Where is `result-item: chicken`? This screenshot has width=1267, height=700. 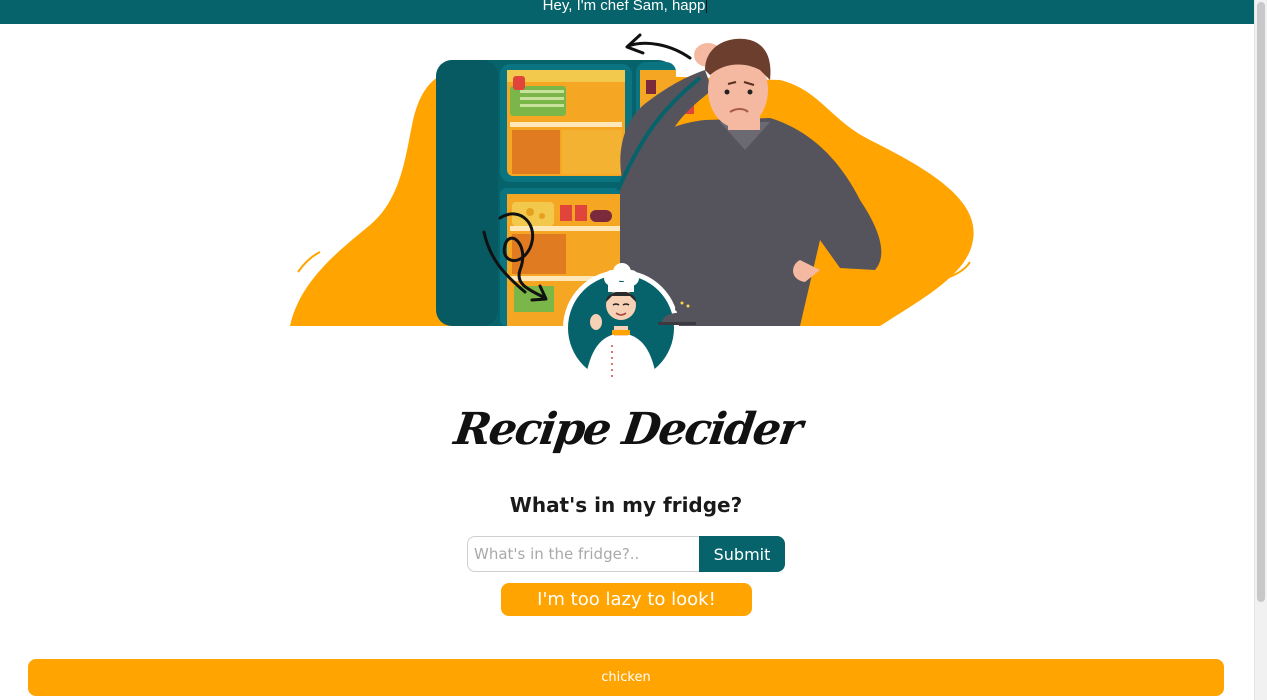
result-item: chicken is located at coordinates (626, 677).